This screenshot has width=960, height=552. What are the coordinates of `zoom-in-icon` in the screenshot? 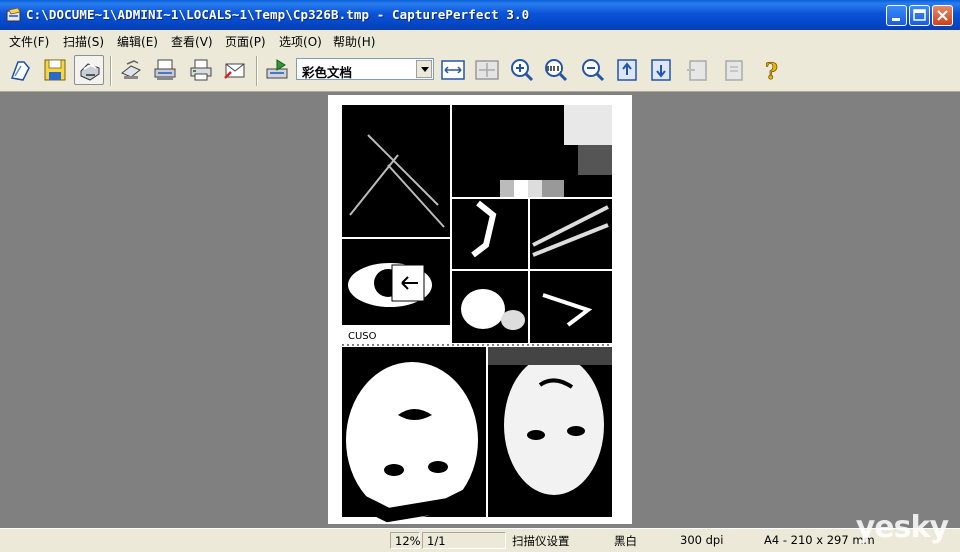 It's located at (522, 70).